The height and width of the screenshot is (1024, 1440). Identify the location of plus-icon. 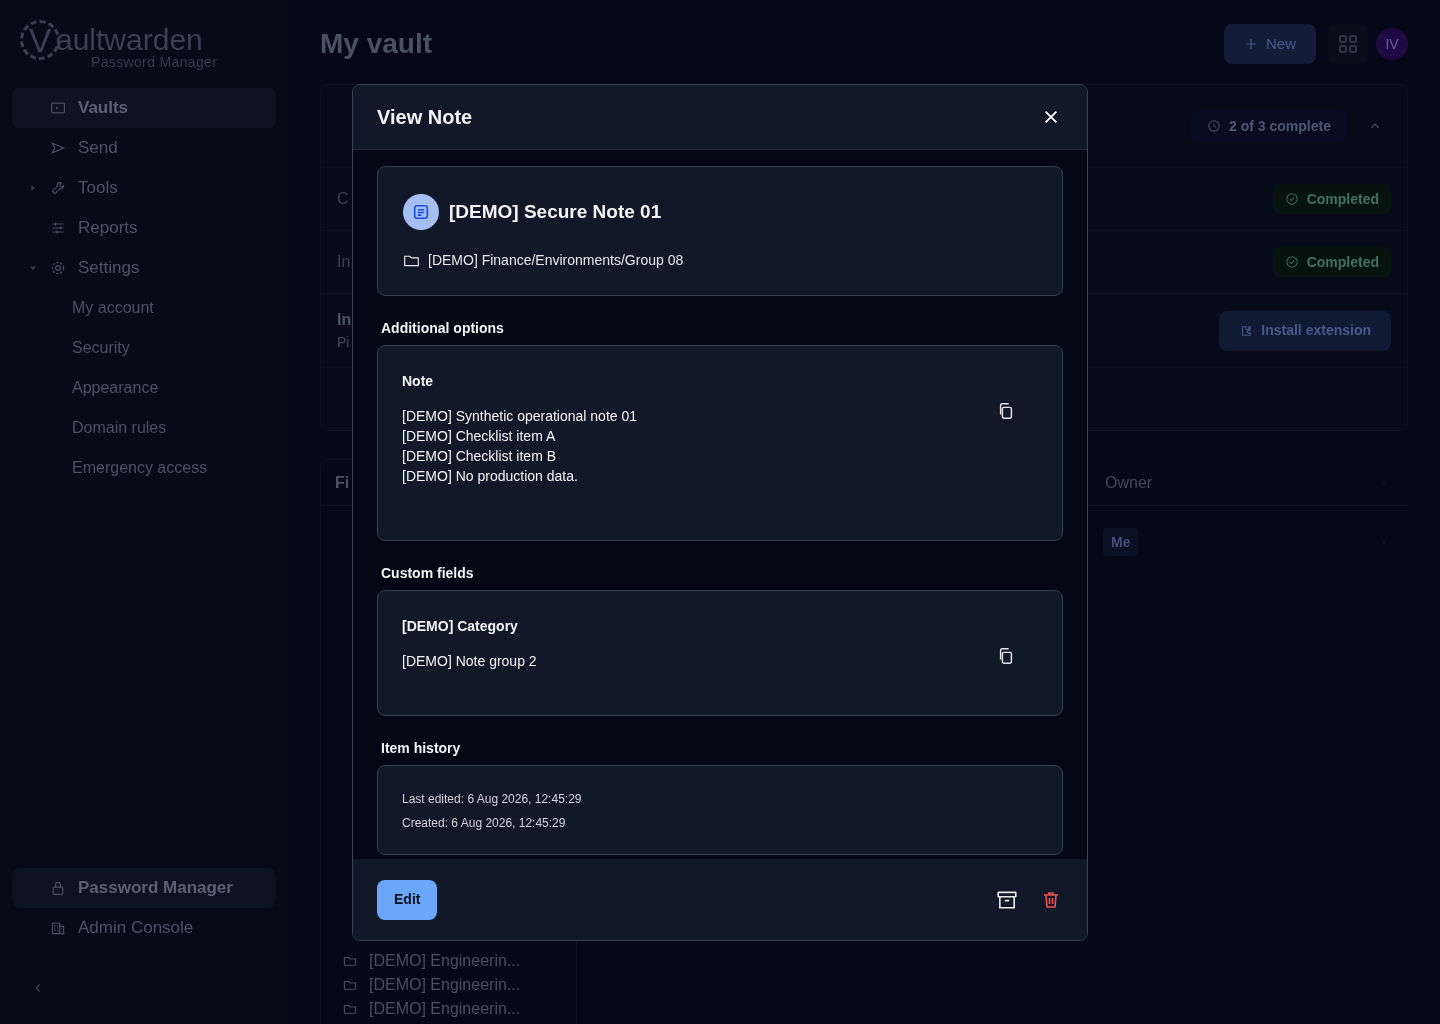
(1251, 44).